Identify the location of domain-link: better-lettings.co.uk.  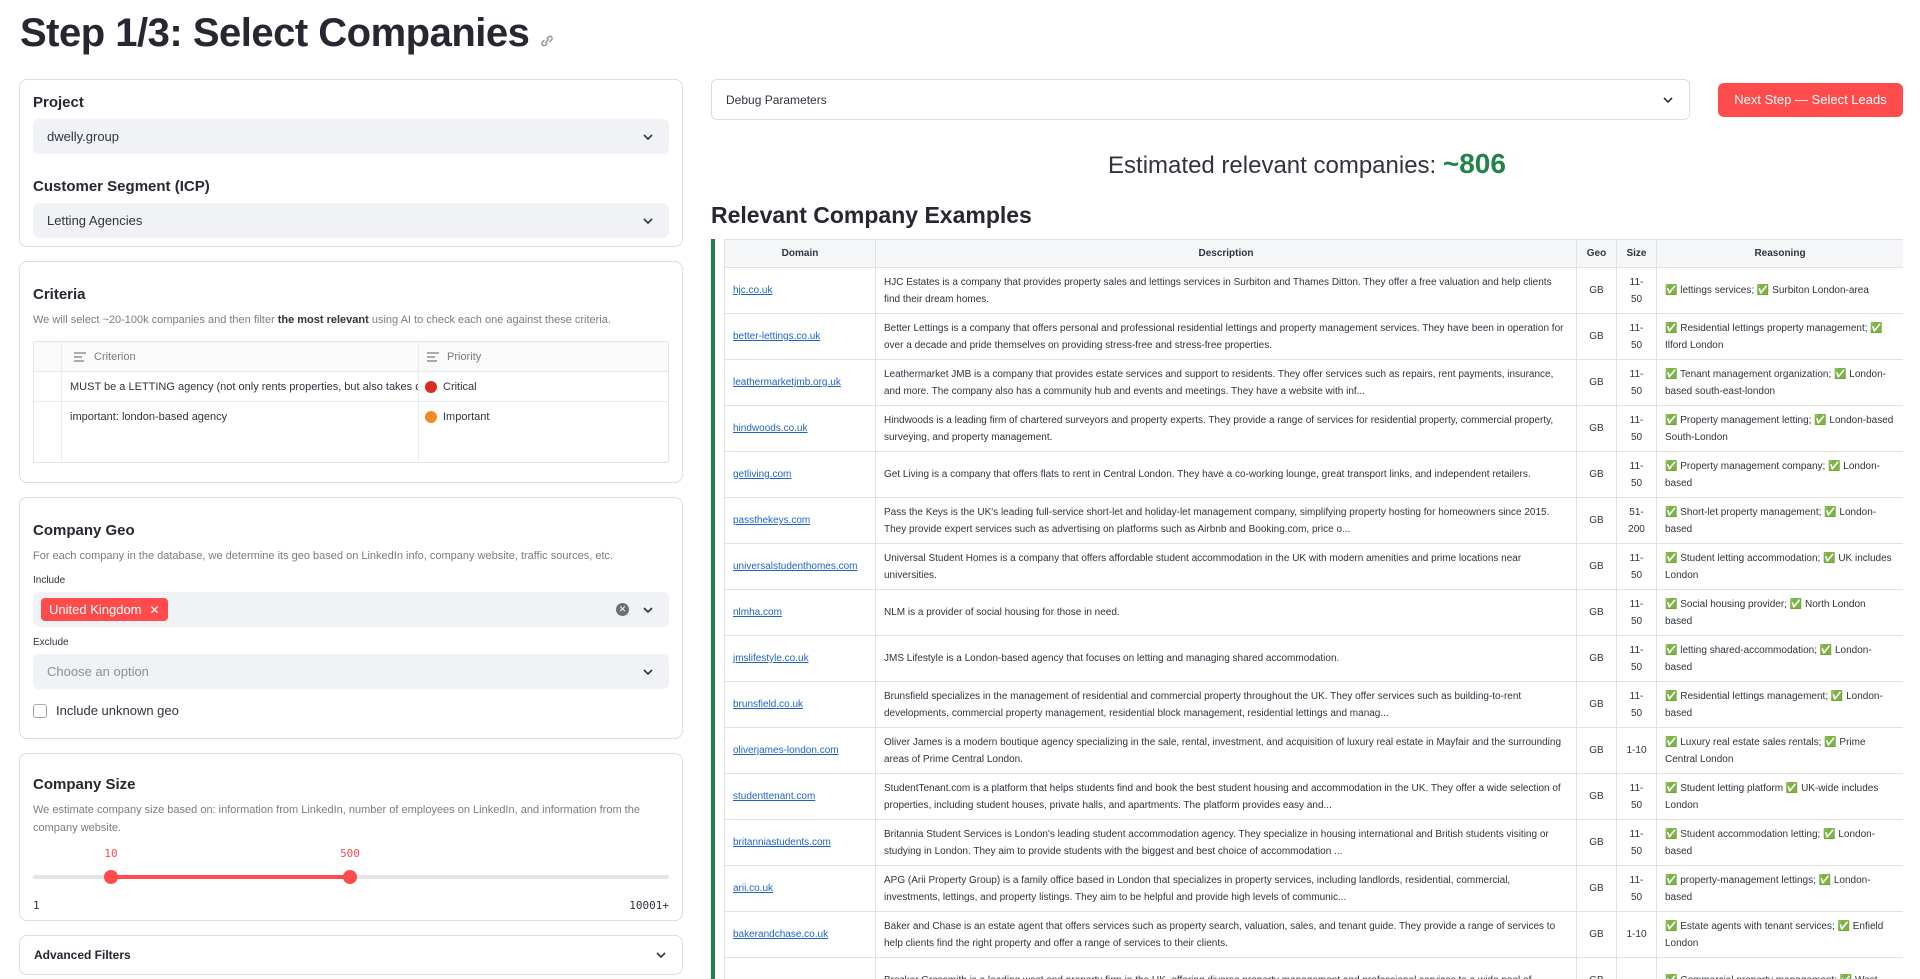
(800, 336).